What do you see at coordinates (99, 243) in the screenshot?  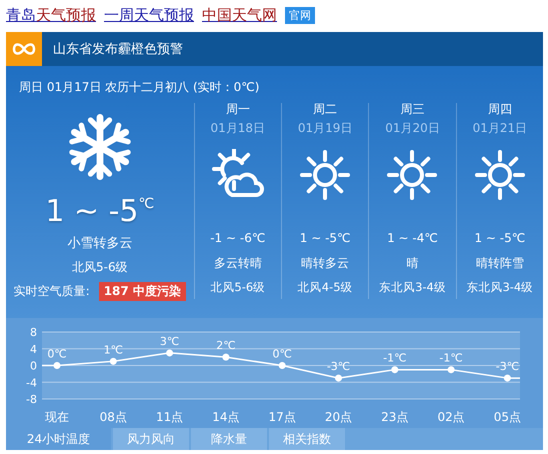 I see `today-weather: 小雪转多云` at bounding box center [99, 243].